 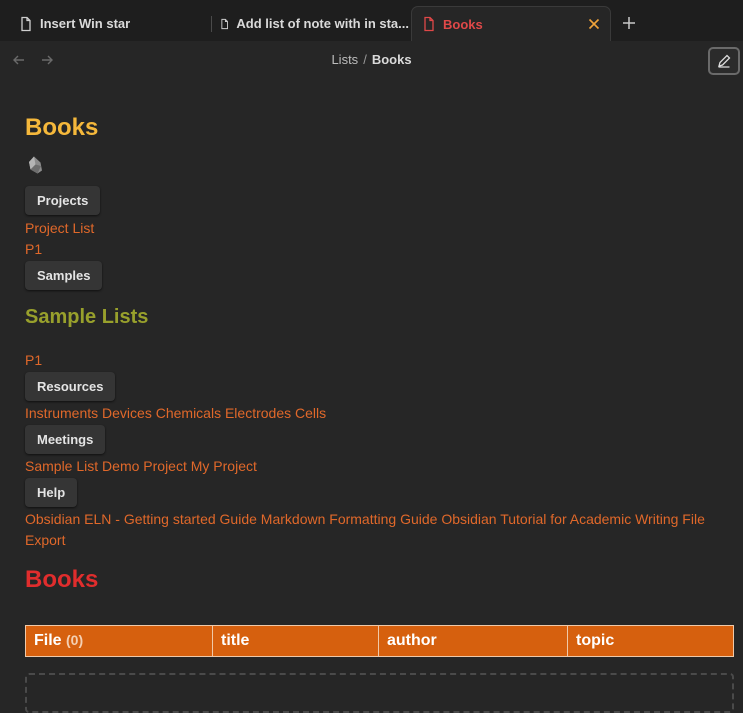 What do you see at coordinates (62, 127) in the screenshot?
I see `page-title: Books` at bounding box center [62, 127].